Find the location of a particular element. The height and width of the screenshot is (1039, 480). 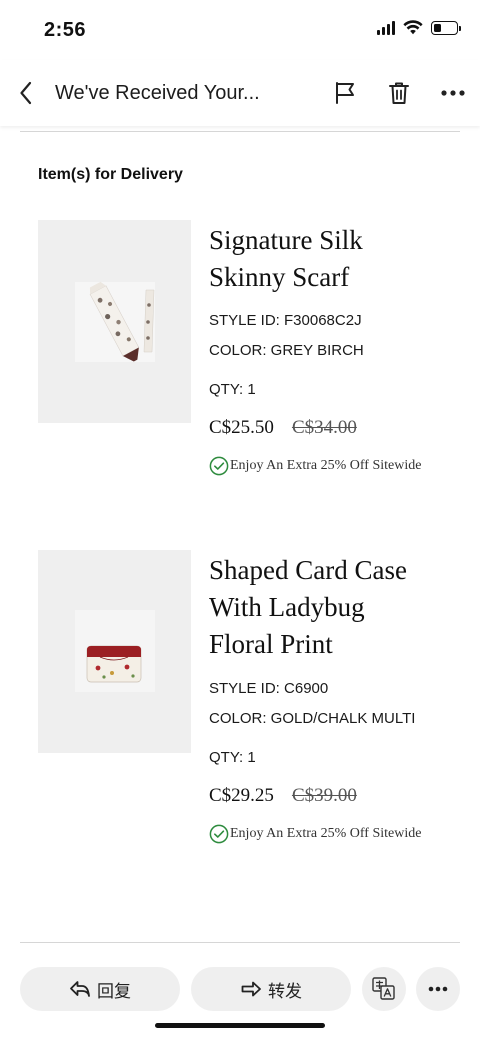

chevron-left-icon is located at coordinates (26, 93).